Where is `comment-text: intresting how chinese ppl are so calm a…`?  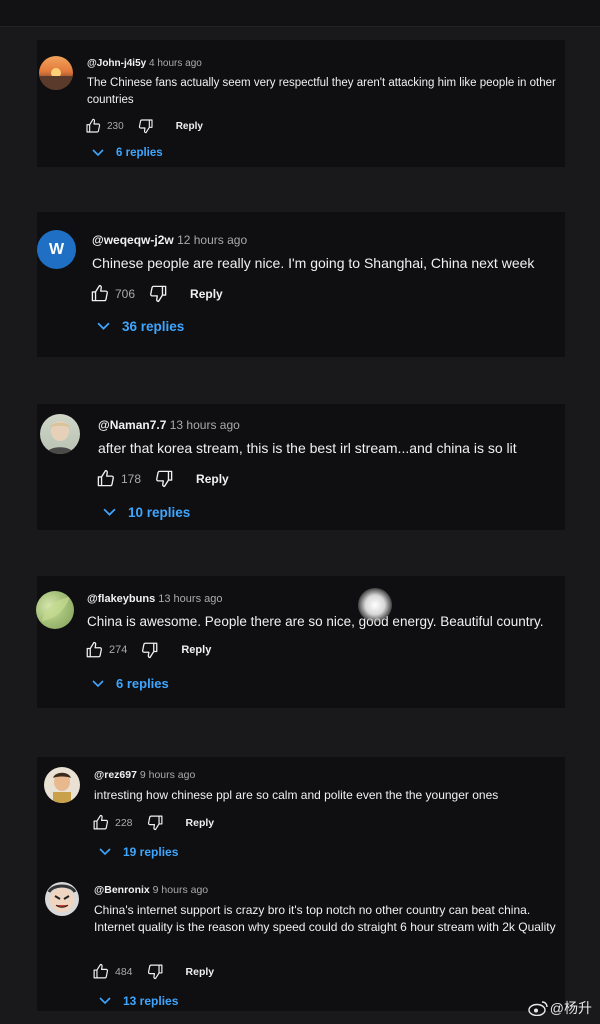 comment-text: intresting how chinese ppl are so calm a… is located at coordinates (296, 795).